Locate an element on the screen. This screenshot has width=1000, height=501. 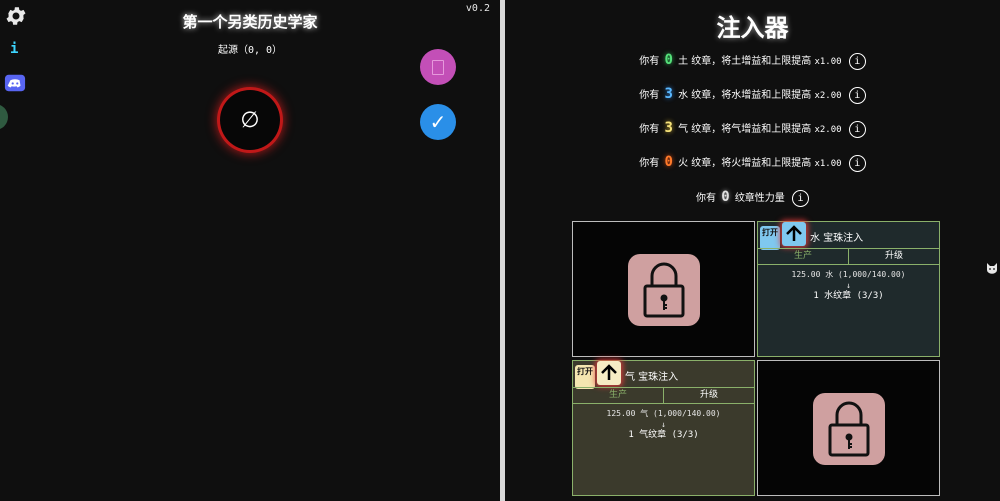
check-icon: ✓ is located at coordinates (438, 122).